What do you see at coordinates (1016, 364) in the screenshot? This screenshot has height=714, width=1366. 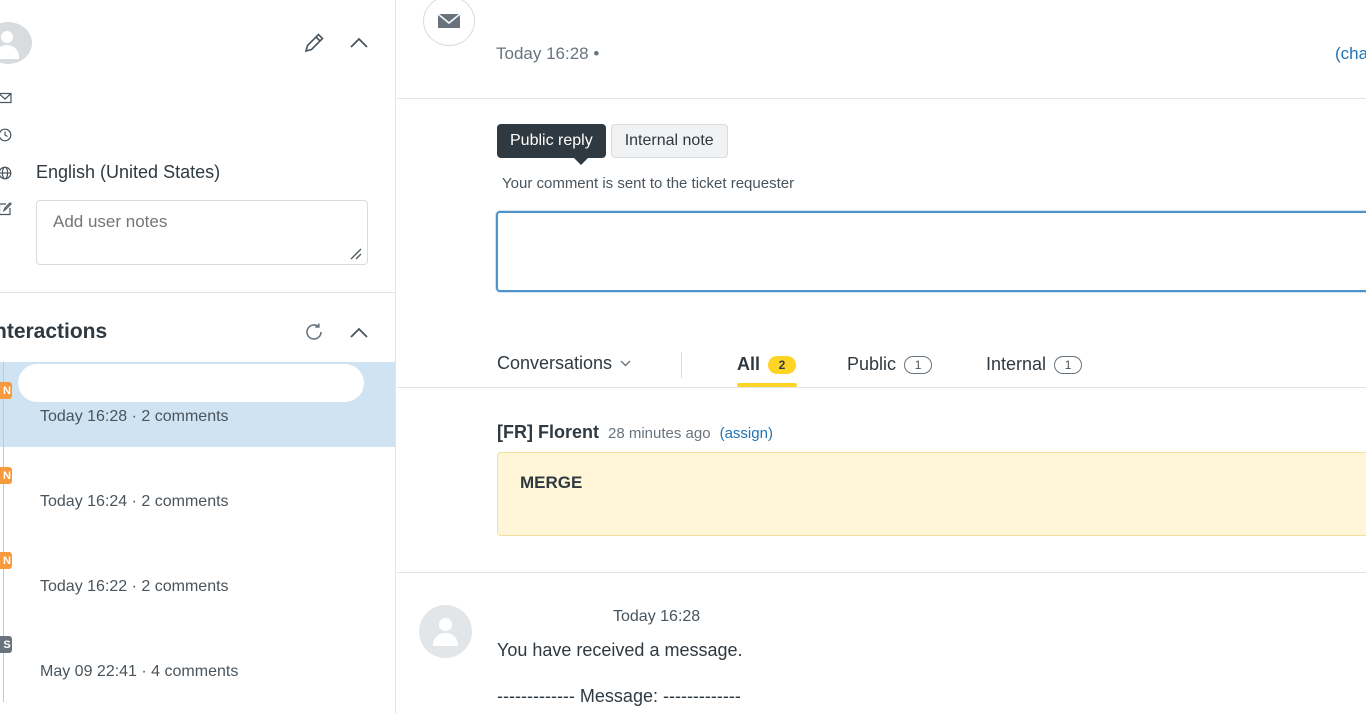 I see `tab-internal-label: Internal` at bounding box center [1016, 364].